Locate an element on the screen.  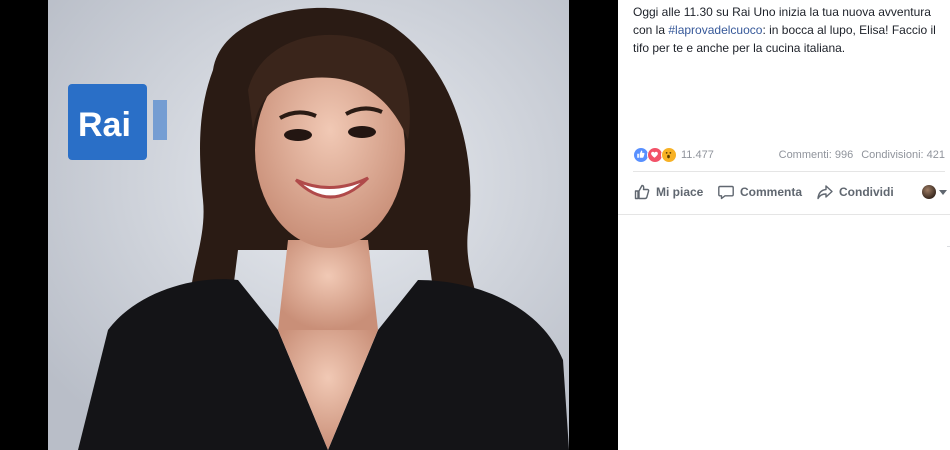
like-label: Mi piace is located at coordinates (680, 192).